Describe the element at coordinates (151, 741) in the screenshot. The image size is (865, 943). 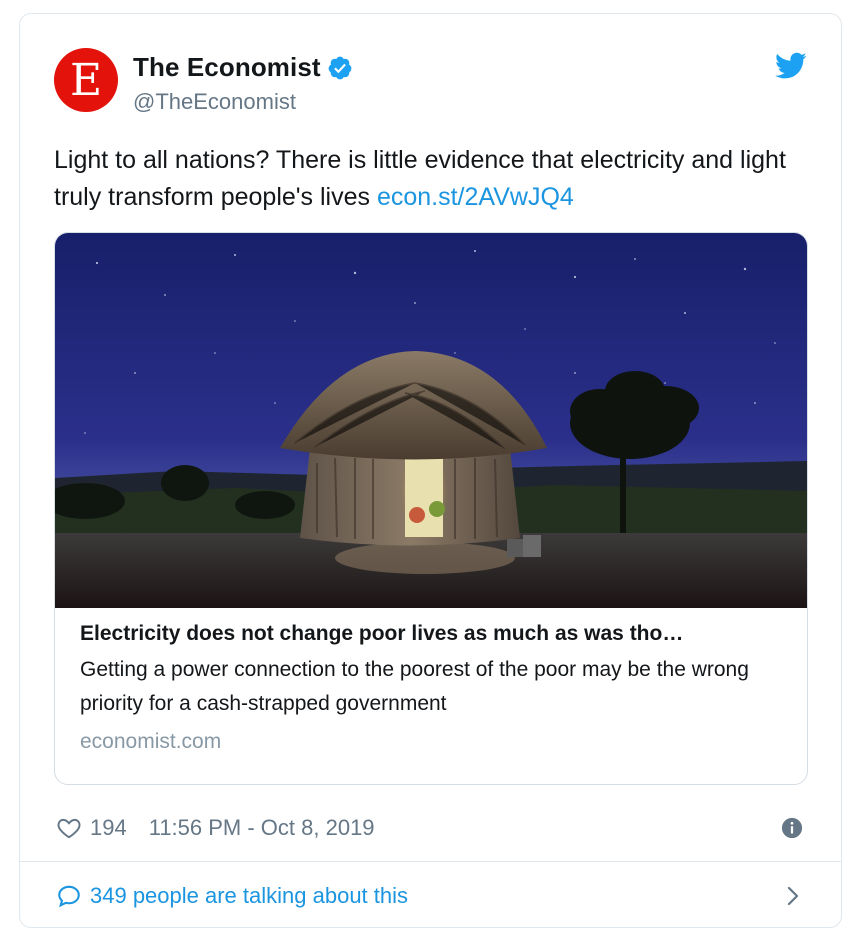
I see `card-domain: economist.com` at that location.